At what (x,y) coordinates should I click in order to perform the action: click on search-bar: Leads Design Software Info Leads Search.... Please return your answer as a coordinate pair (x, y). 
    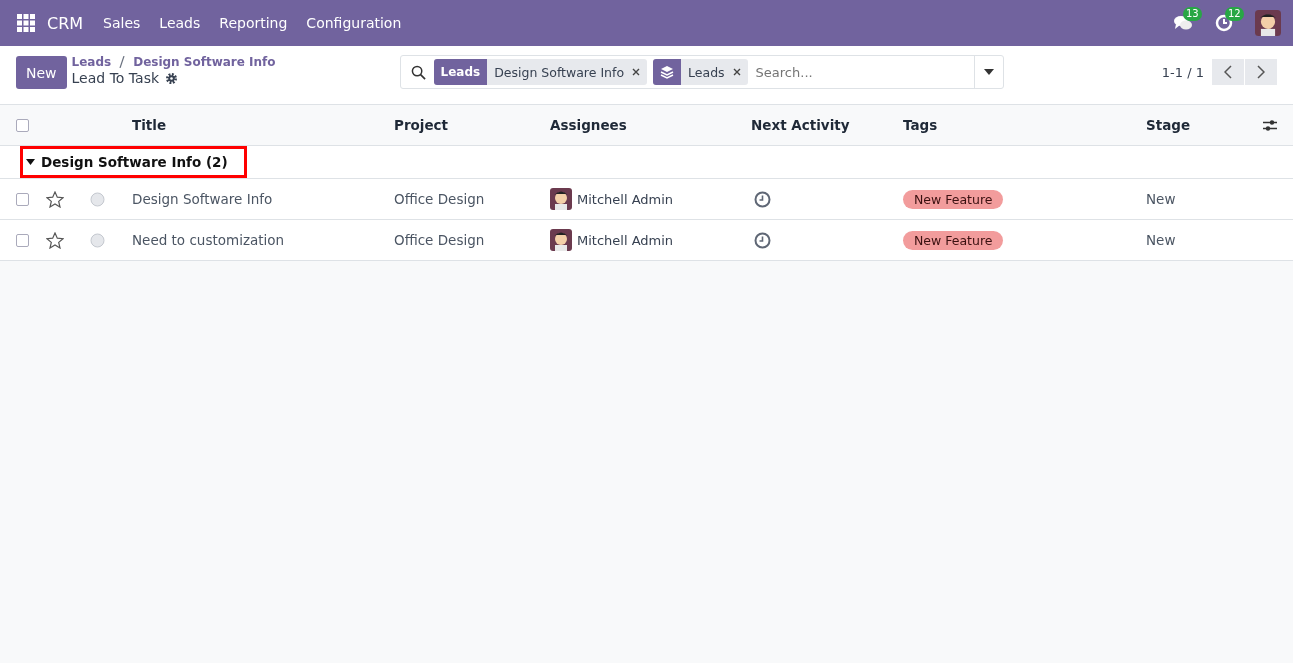
    Looking at the image, I should click on (701, 72).